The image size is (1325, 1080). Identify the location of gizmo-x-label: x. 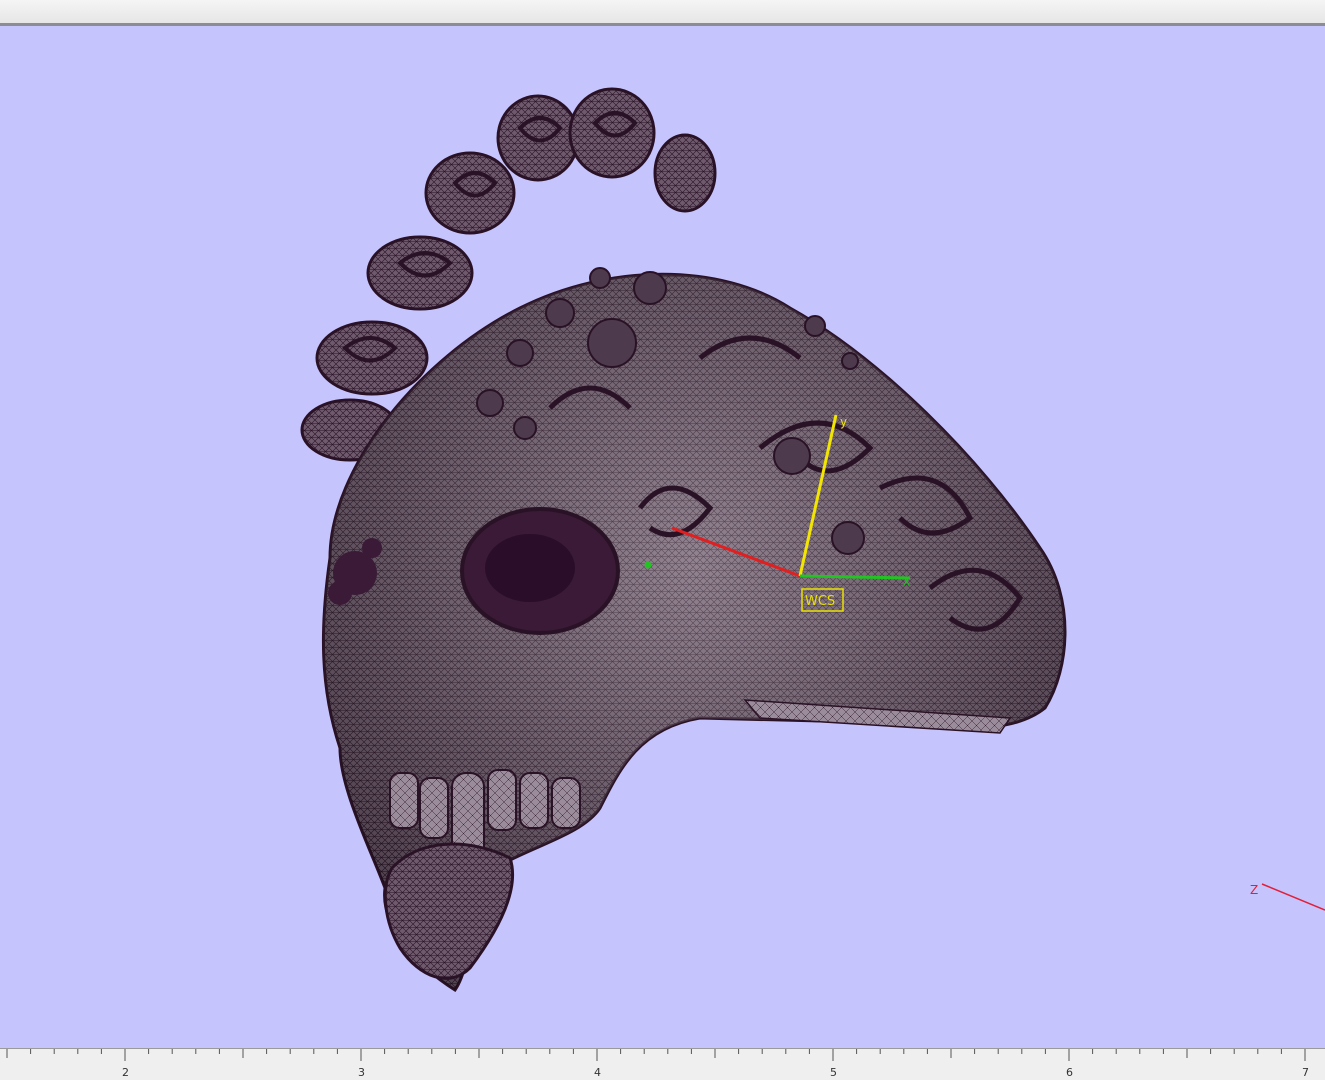
(906, 581).